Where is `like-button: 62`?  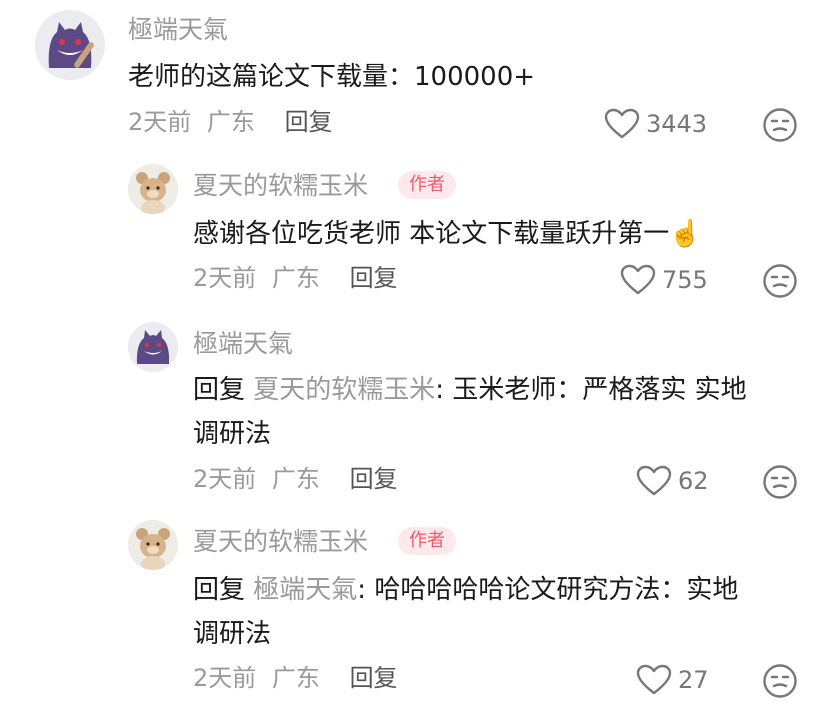 like-button: 62 is located at coordinates (672, 481).